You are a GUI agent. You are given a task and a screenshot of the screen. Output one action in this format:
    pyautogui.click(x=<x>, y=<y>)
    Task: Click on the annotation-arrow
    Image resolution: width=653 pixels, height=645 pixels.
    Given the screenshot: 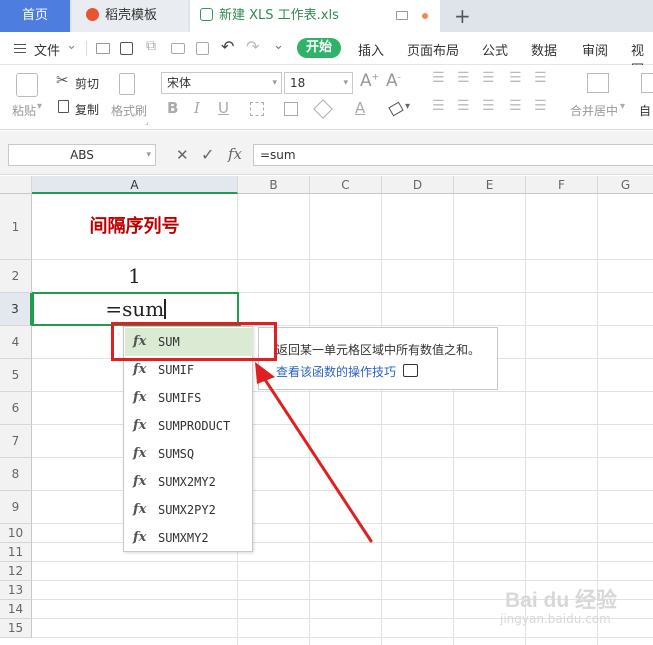 What is the action you would take?
    pyautogui.click(x=314, y=452)
    